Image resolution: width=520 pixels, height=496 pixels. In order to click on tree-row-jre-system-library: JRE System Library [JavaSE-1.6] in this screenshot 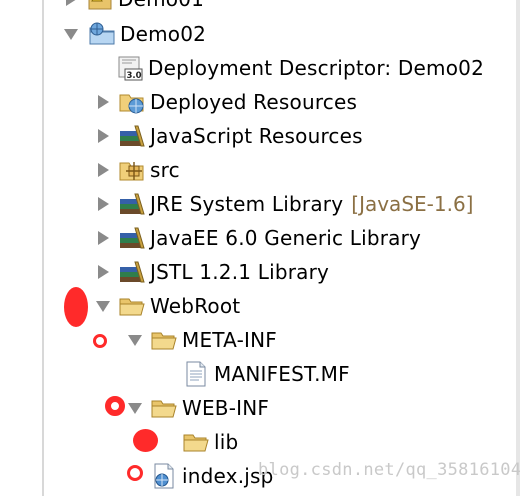, I will do `click(283, 204)`.